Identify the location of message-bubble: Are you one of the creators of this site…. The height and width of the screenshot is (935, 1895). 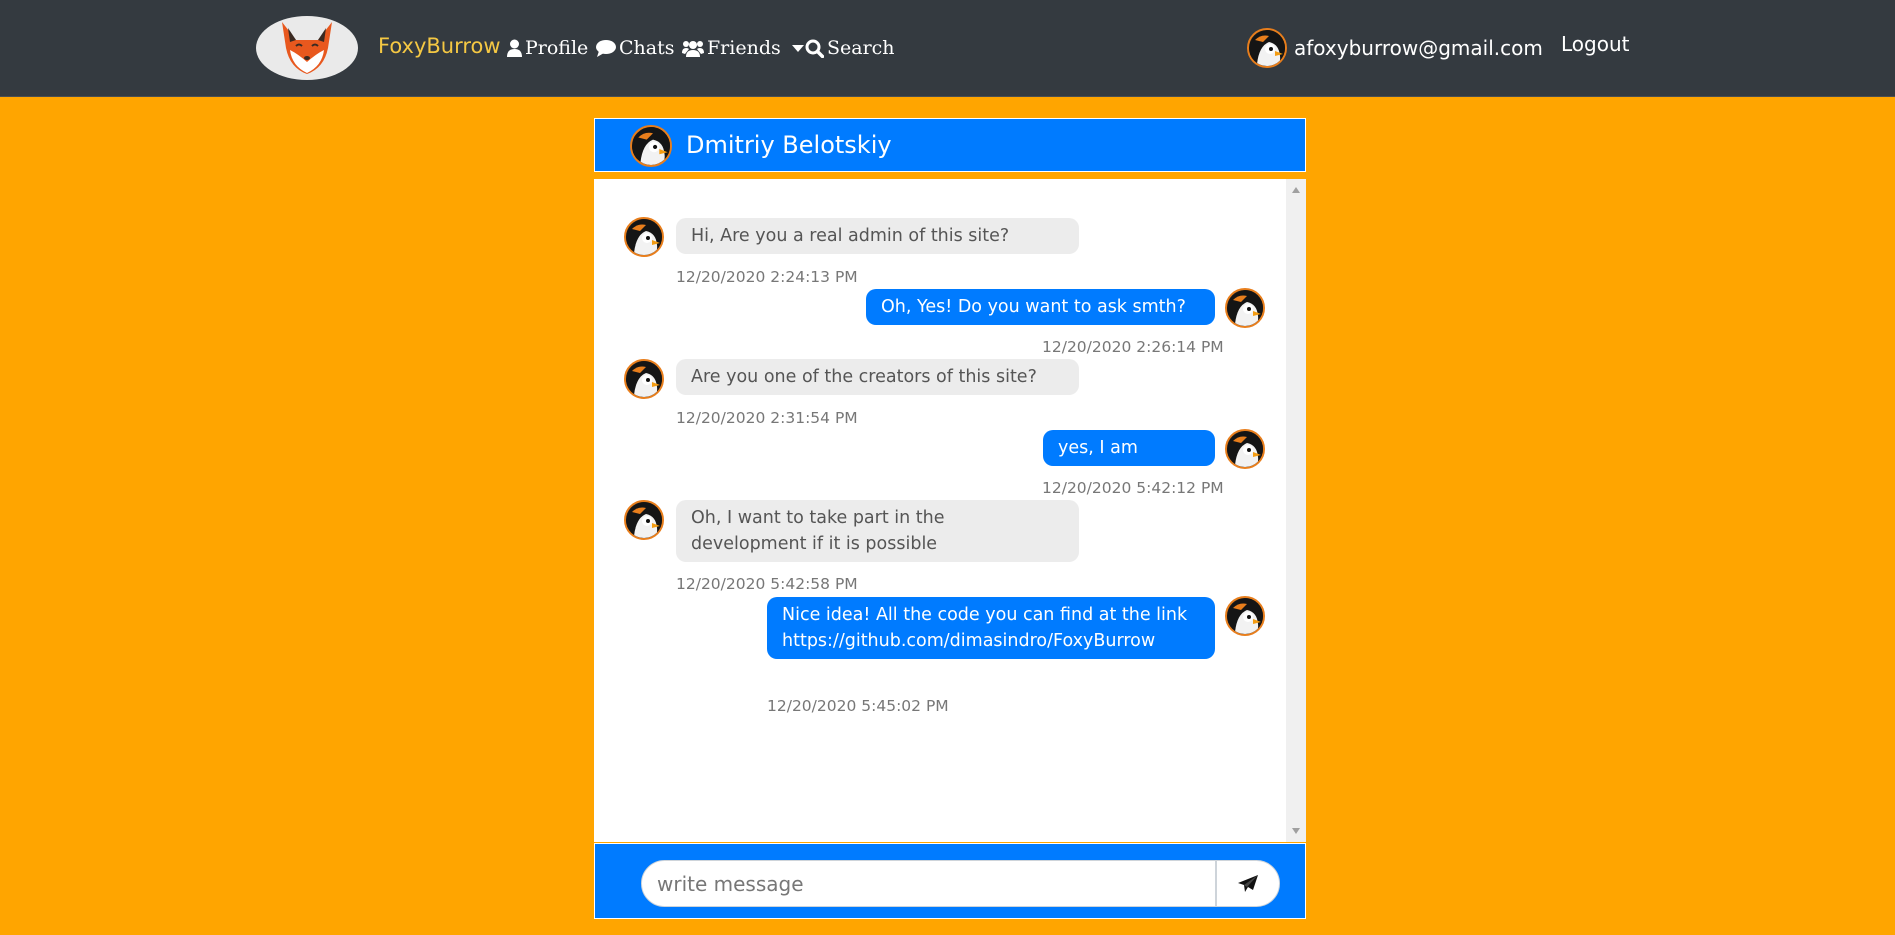
(877, 377).